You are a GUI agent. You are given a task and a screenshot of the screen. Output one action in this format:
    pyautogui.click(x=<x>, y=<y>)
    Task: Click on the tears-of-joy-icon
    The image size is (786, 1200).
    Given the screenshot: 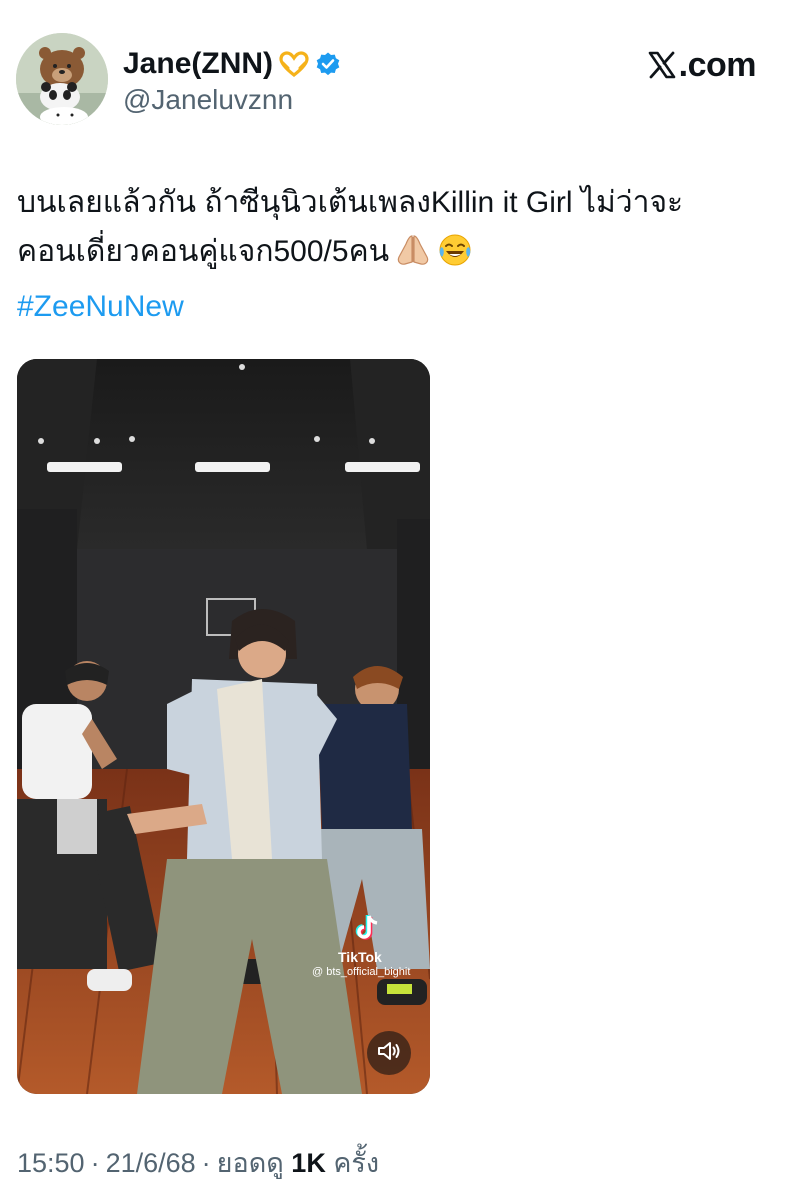 What is the action you would take?
    pyautogui.click(x=455, y=257)
    